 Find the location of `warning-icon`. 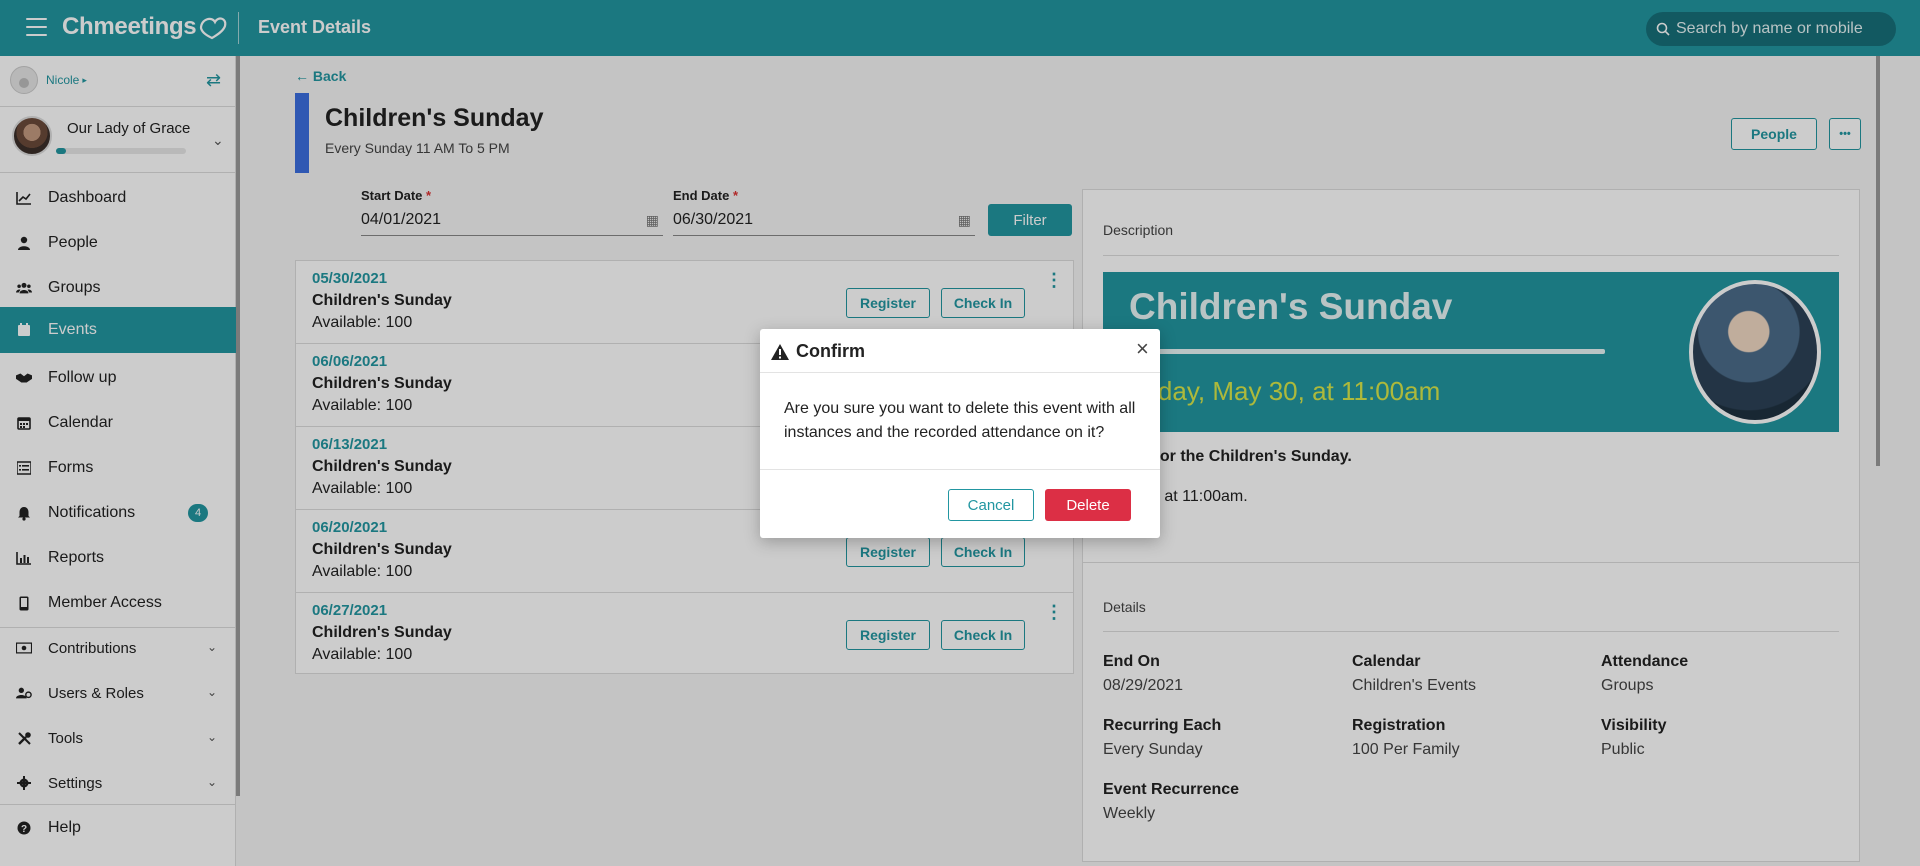

warning-icon is located at coordinates (780, 351).